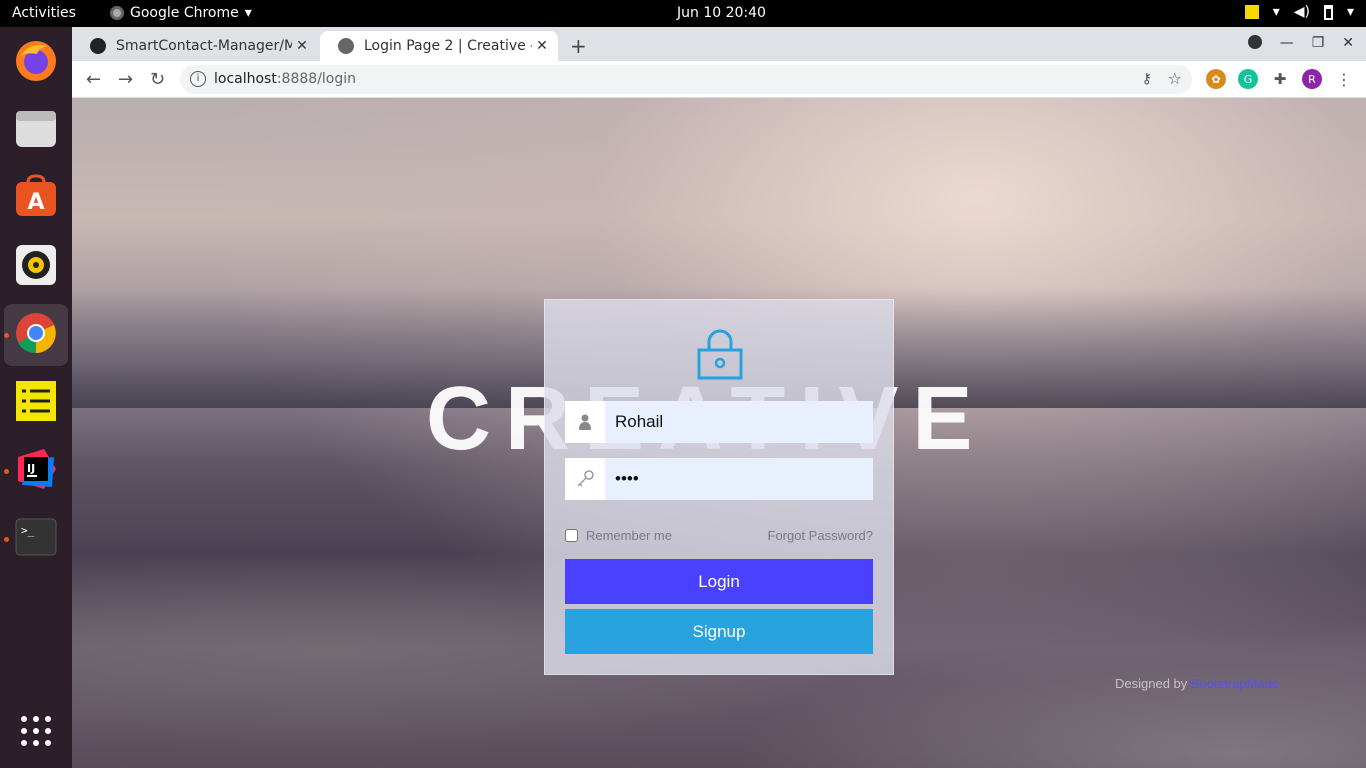 Image resolution: width=1366 pixels, height=768 pixels. I want to click on notes-tray-icon, so click(1251, 12).